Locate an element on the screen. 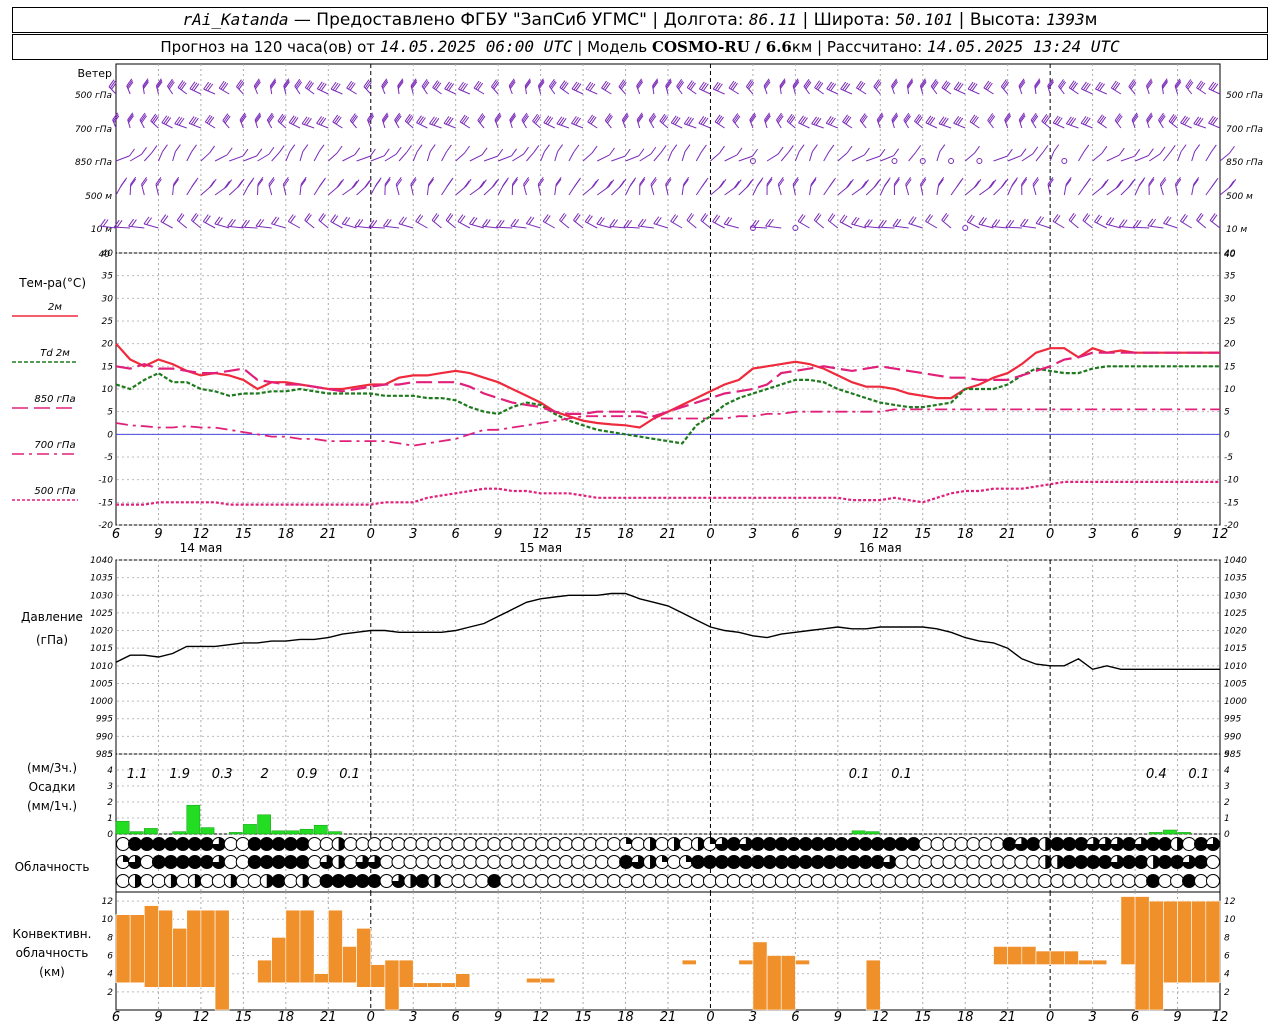  y-tick-left-pressure: 1040 is located at coordinates (101, 561).